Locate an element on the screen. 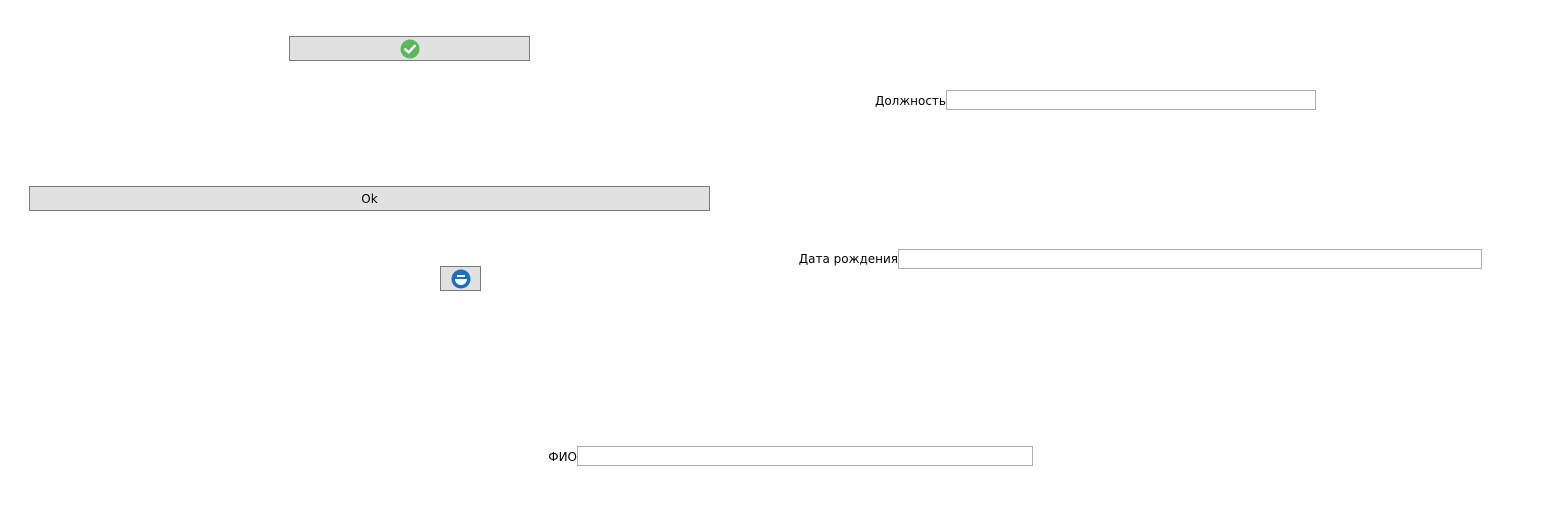  blue-round-logo-icon is located at coordinates (461, 279).